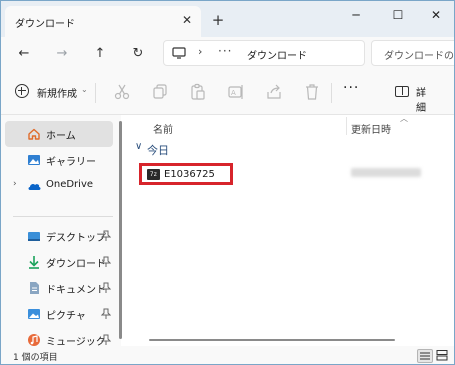 The image size is (455, 365). What do you see at coordinates (198, 92) in the screenshot?
I see `paste-icon` at bounding box center [198, 92].